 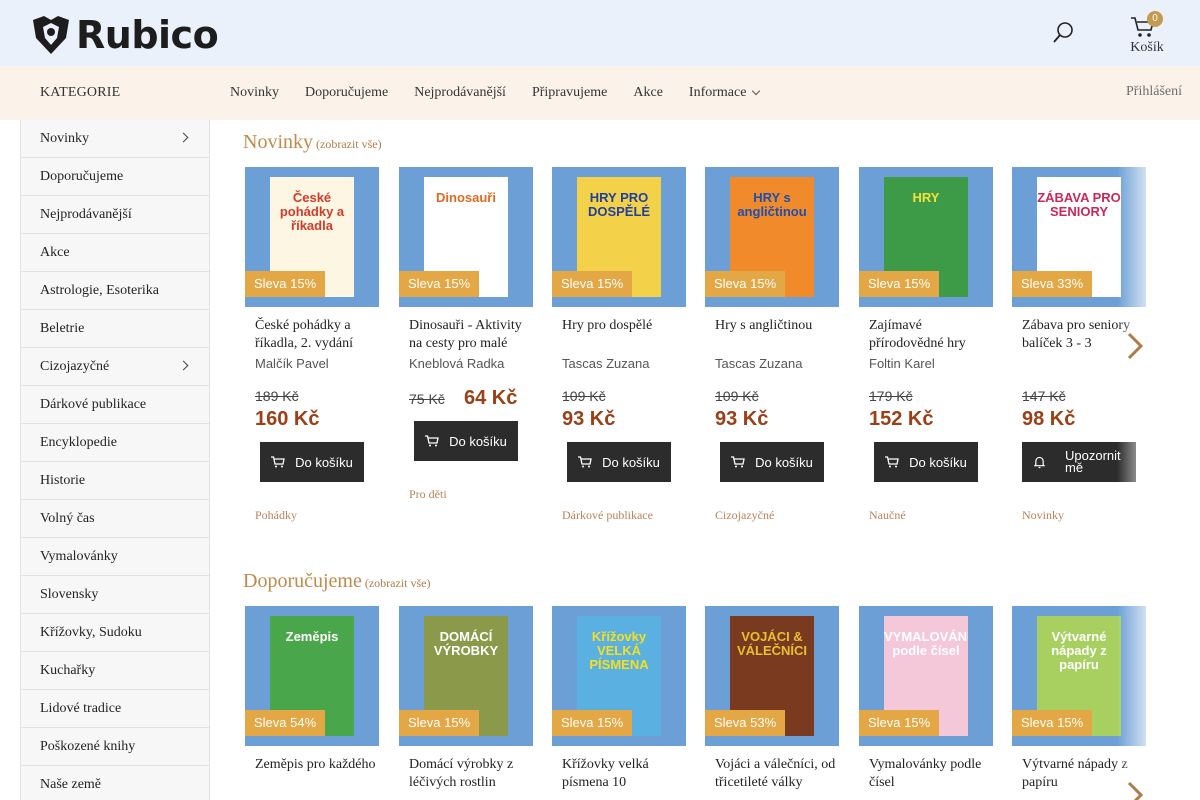 What do you see at coordinates (717, 92) in the screenshot?
I see `nav-item-informace-label: Informace` at bounding box center [717, 92].